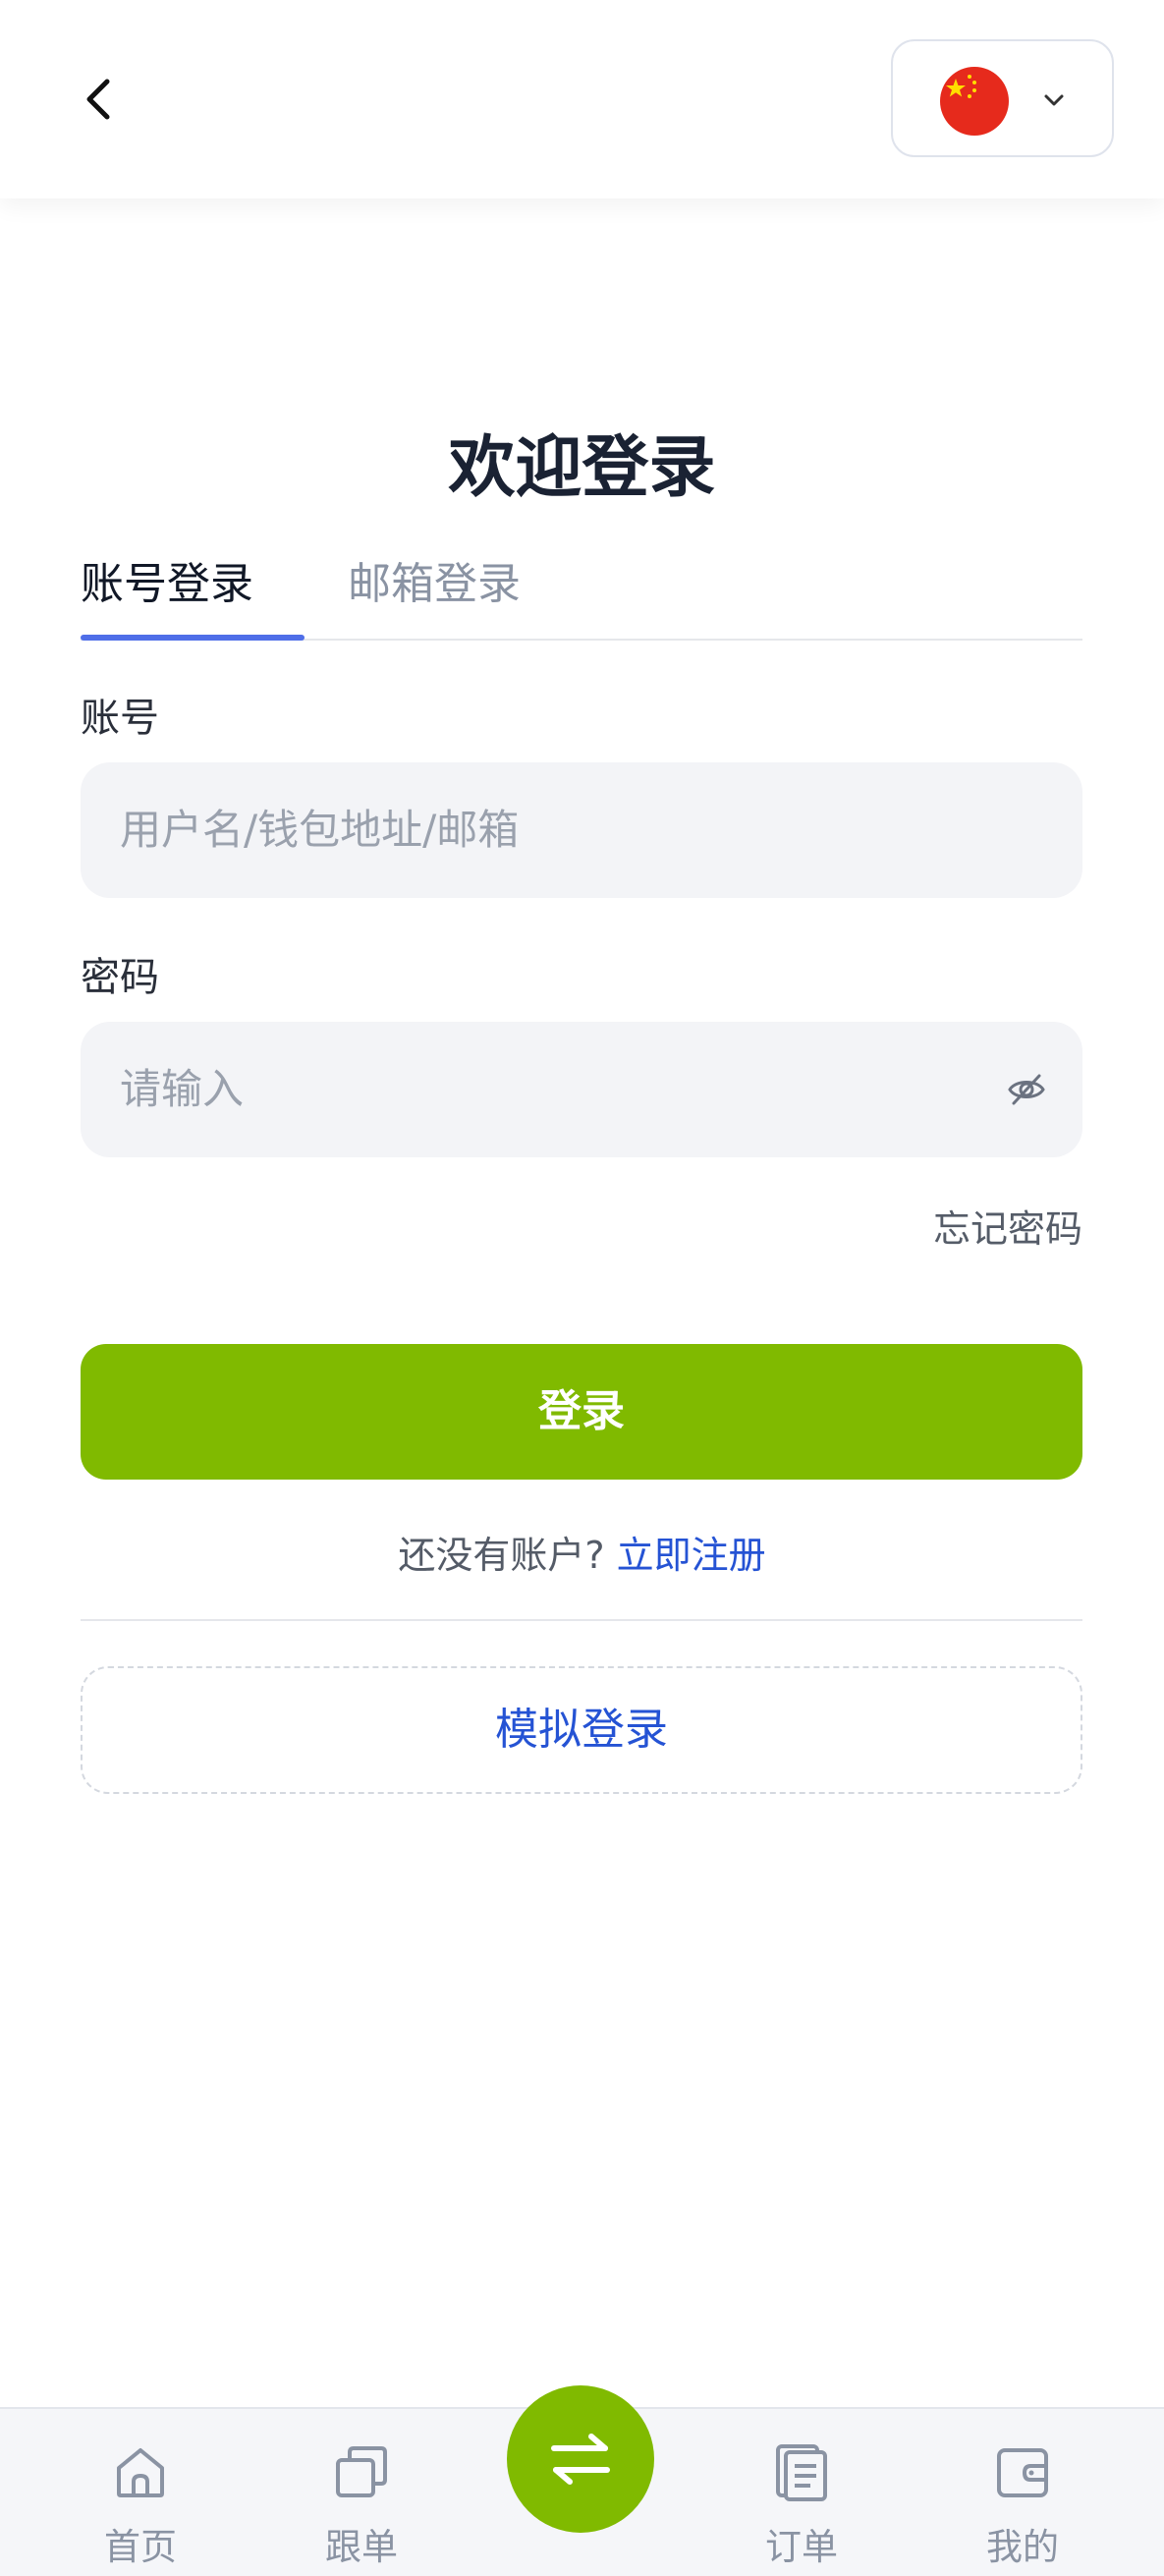 The height and width of the screenshot is (2576, 1164). I want to click on account-placeholder: 用户名/钱包地址/邮箱, so click(320, 830).